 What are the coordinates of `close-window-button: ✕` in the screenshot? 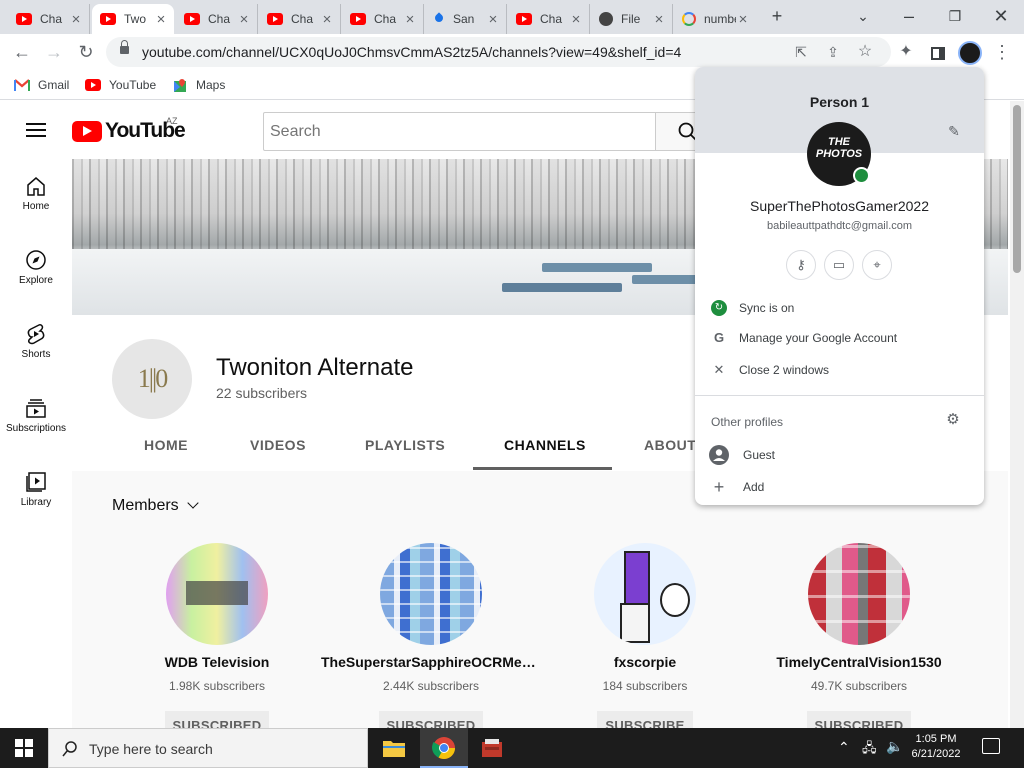 It's located at (1001, 16).